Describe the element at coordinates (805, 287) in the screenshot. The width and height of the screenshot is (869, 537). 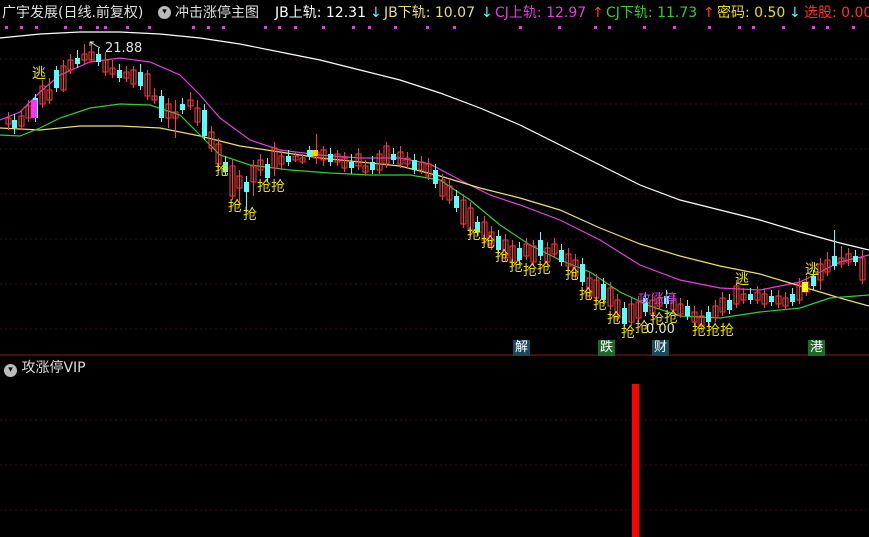
I see `highlight-candle` at that location.